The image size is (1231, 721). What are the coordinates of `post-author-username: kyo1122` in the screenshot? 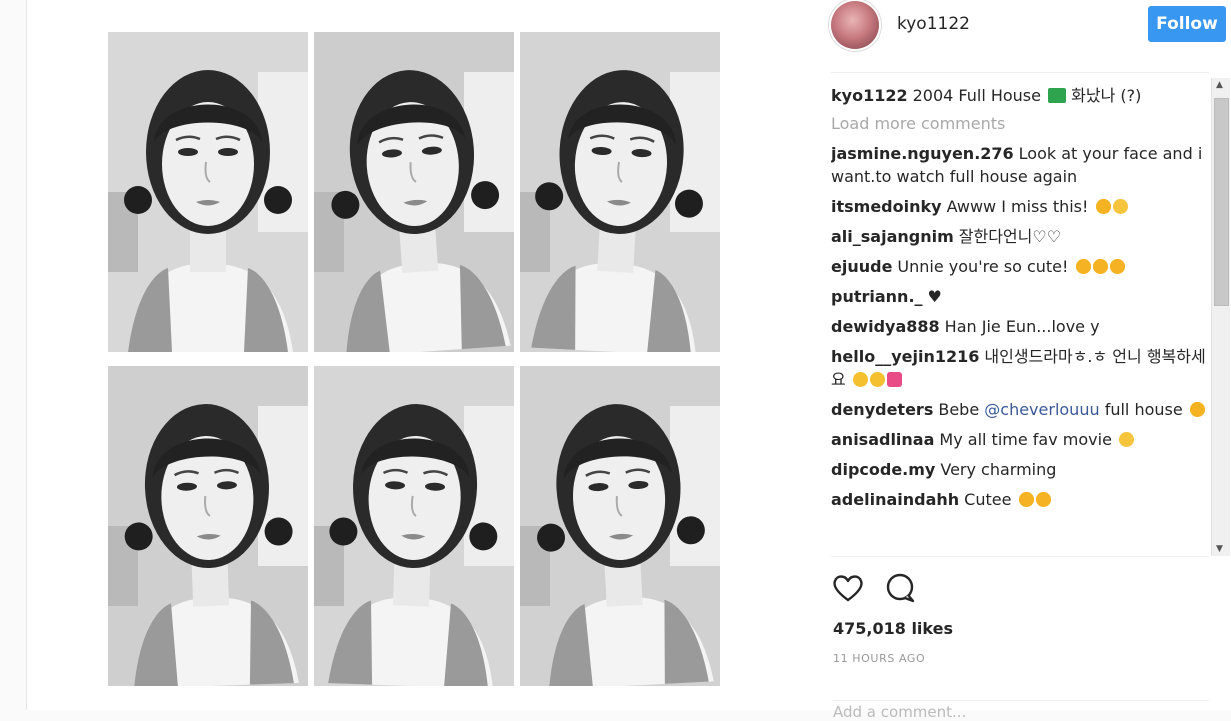 It's located at (933, 24).